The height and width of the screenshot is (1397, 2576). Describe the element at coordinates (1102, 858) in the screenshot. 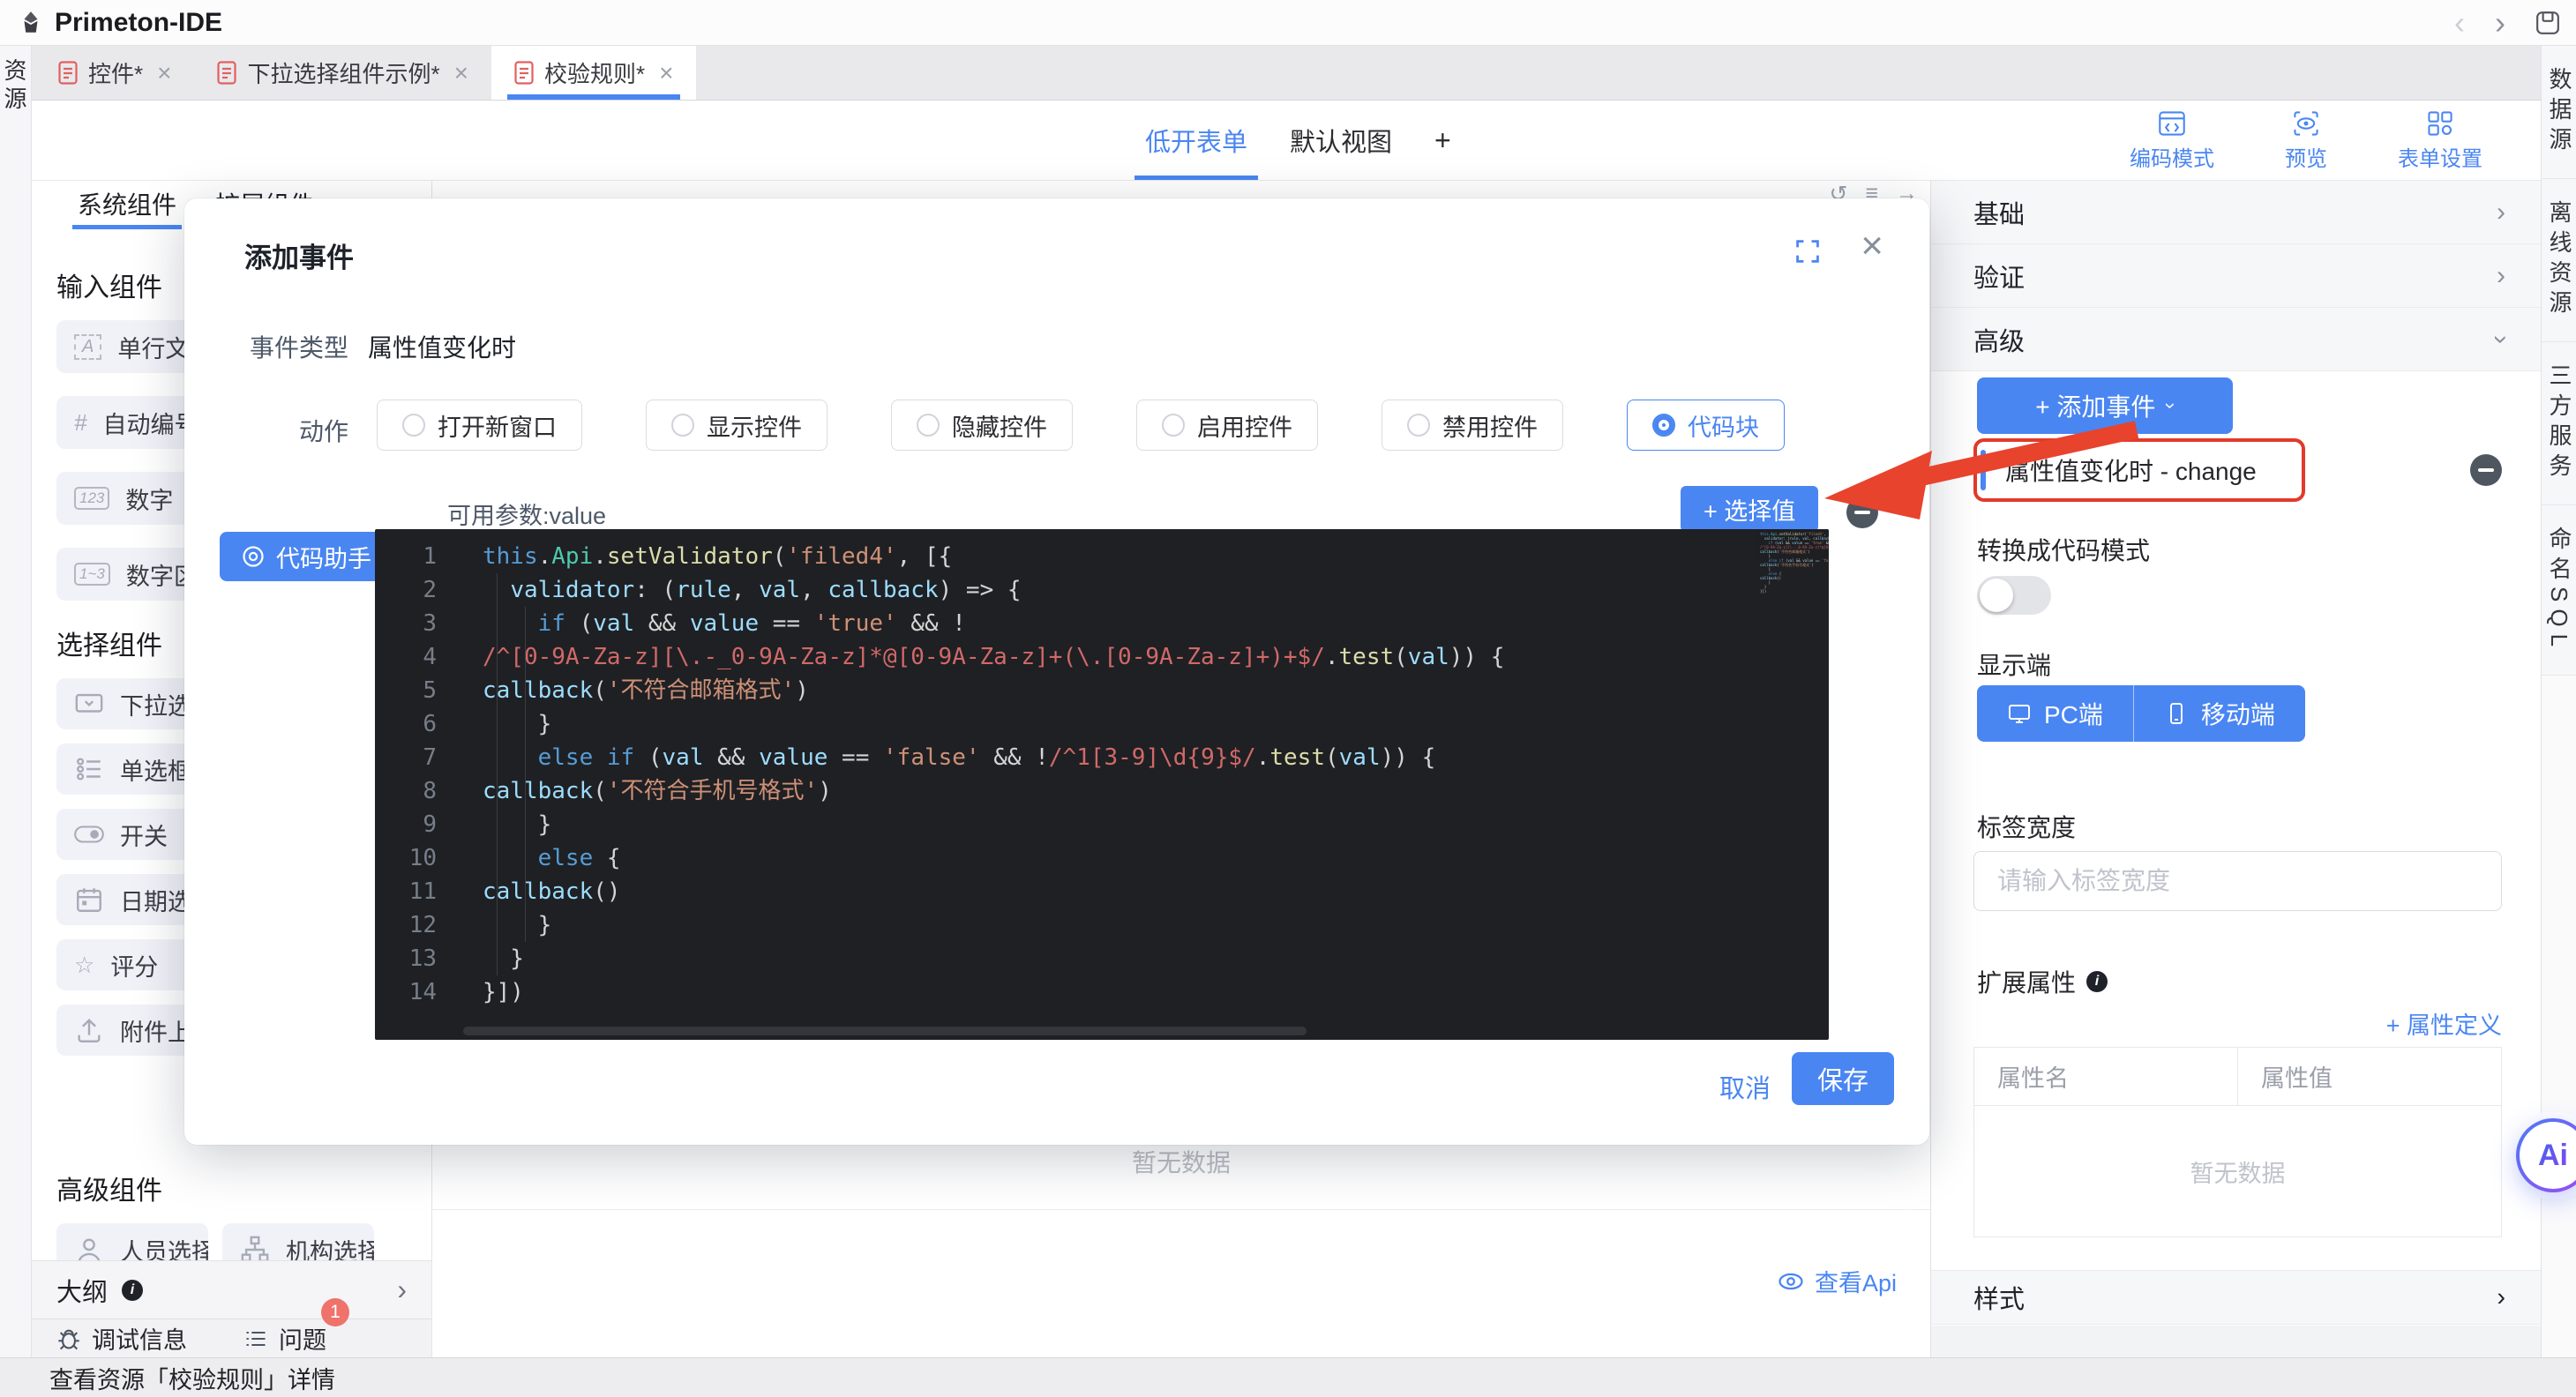

I see `code-line: 10 else {` at that location.